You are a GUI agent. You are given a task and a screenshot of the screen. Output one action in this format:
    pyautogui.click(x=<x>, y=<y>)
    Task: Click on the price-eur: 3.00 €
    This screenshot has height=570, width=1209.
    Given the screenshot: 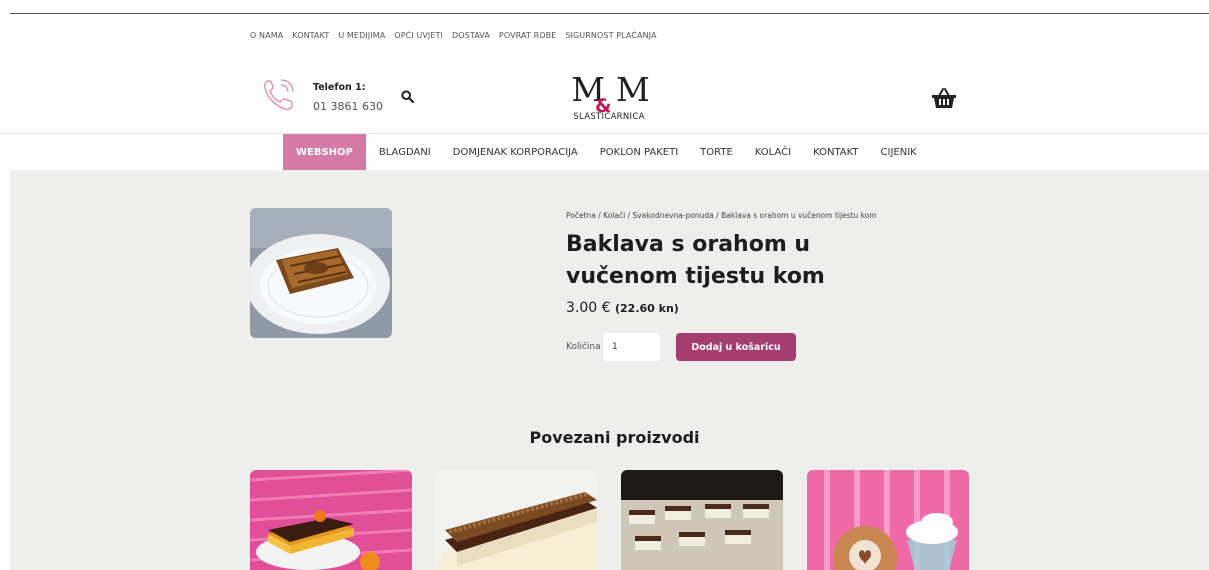 What is the action you would take?
    pyautogui.click(x=588, y=308)
    